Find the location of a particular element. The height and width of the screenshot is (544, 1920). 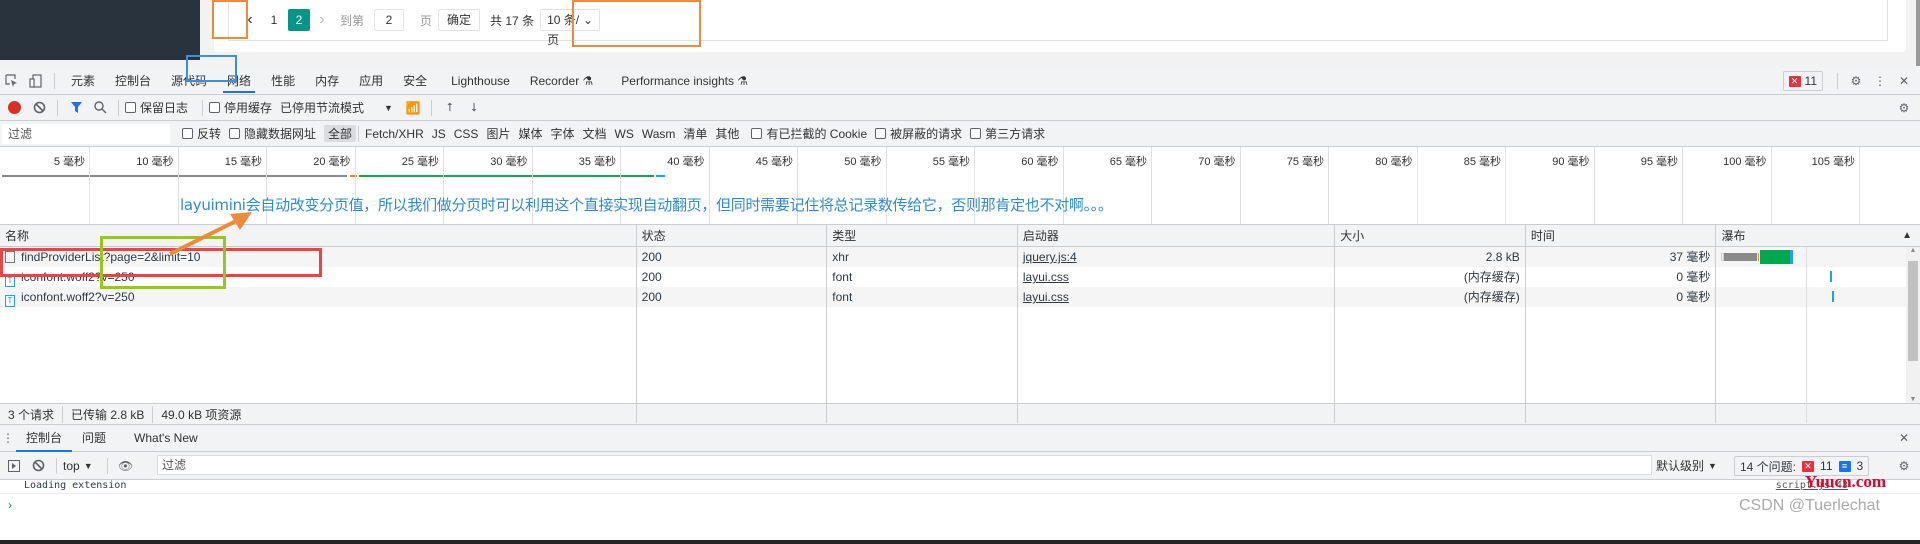

drawer-tab-console: 控制台 is located at coordinates (44, 438).